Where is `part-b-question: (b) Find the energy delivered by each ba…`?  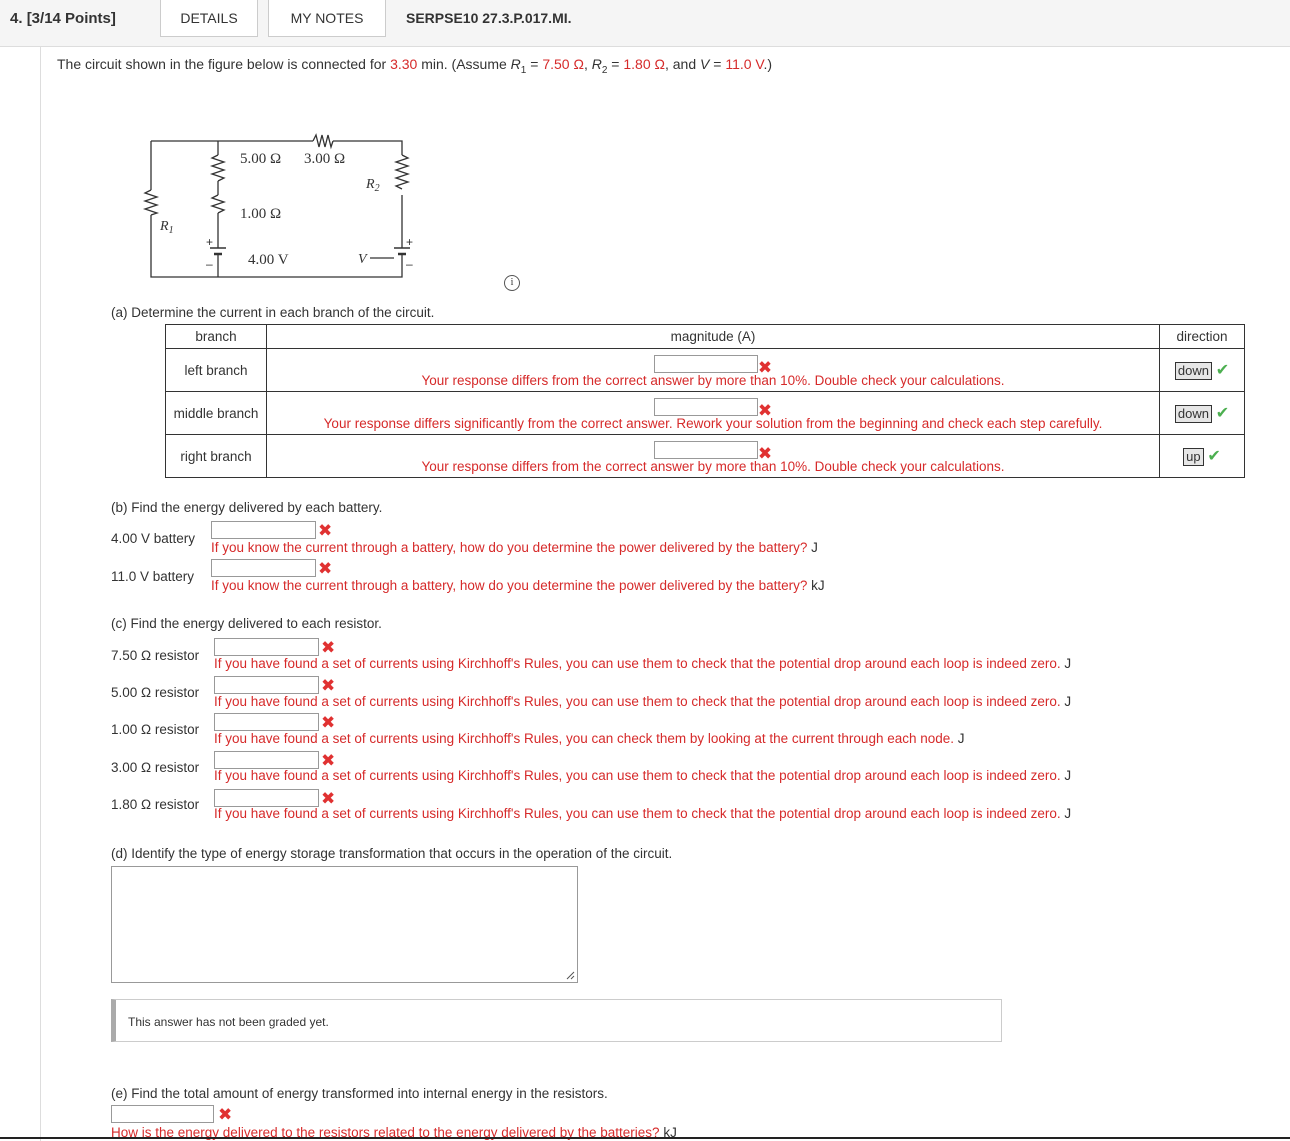
part-b-question: (b) Find the energy delivered by each ba… is located at coordinates (247, 507).